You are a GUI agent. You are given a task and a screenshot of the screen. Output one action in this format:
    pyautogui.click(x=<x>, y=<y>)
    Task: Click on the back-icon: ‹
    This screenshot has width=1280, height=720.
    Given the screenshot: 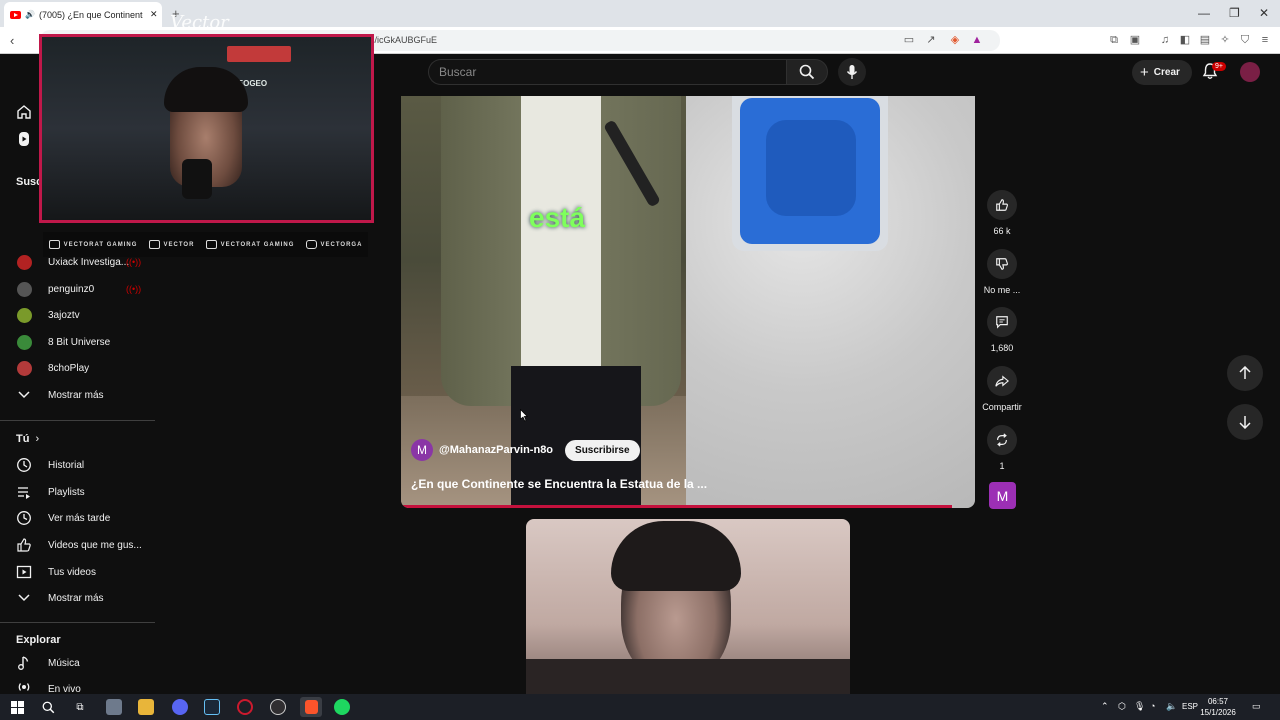 What is the action you would take?
    pyautogui.click(x=12, y=40)
    